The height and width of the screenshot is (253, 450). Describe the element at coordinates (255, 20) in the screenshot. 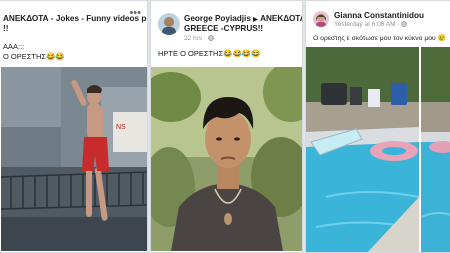

I see `arrow-right-icon: ▶` at that location.